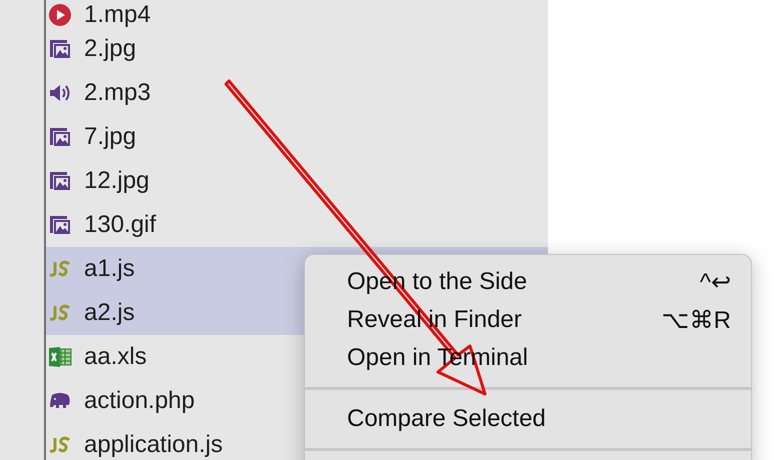  I want to click on menu-item: Compare Selected, so click(528, 419).